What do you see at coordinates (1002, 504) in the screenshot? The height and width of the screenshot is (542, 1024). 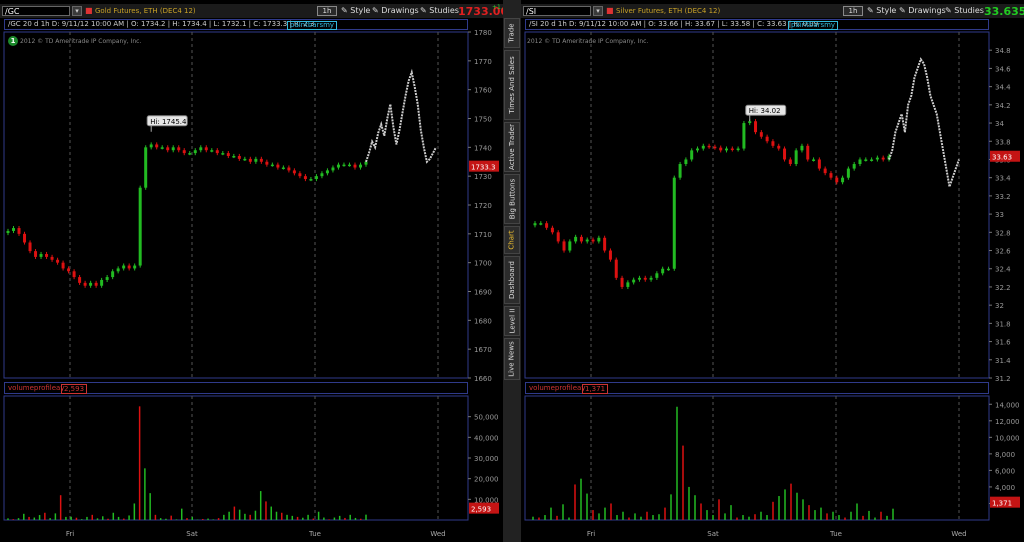 I see `volume-current-label: 1,371` at bounding box center [1002, 504].